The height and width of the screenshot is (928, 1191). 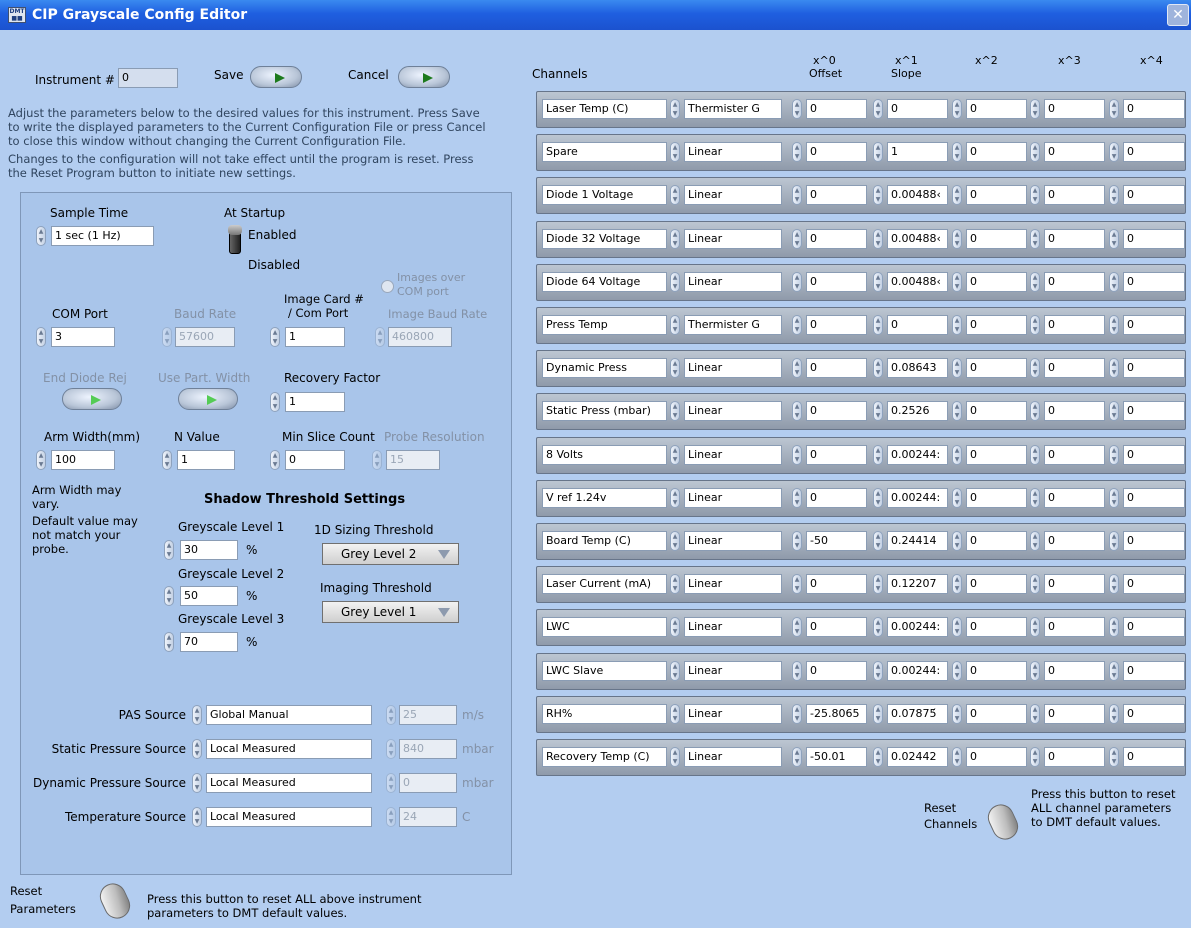 What do you see at coordinates (836, 541) in the screenshot?
I see `coefficient-field: -50` at bounding box center [836, 541].